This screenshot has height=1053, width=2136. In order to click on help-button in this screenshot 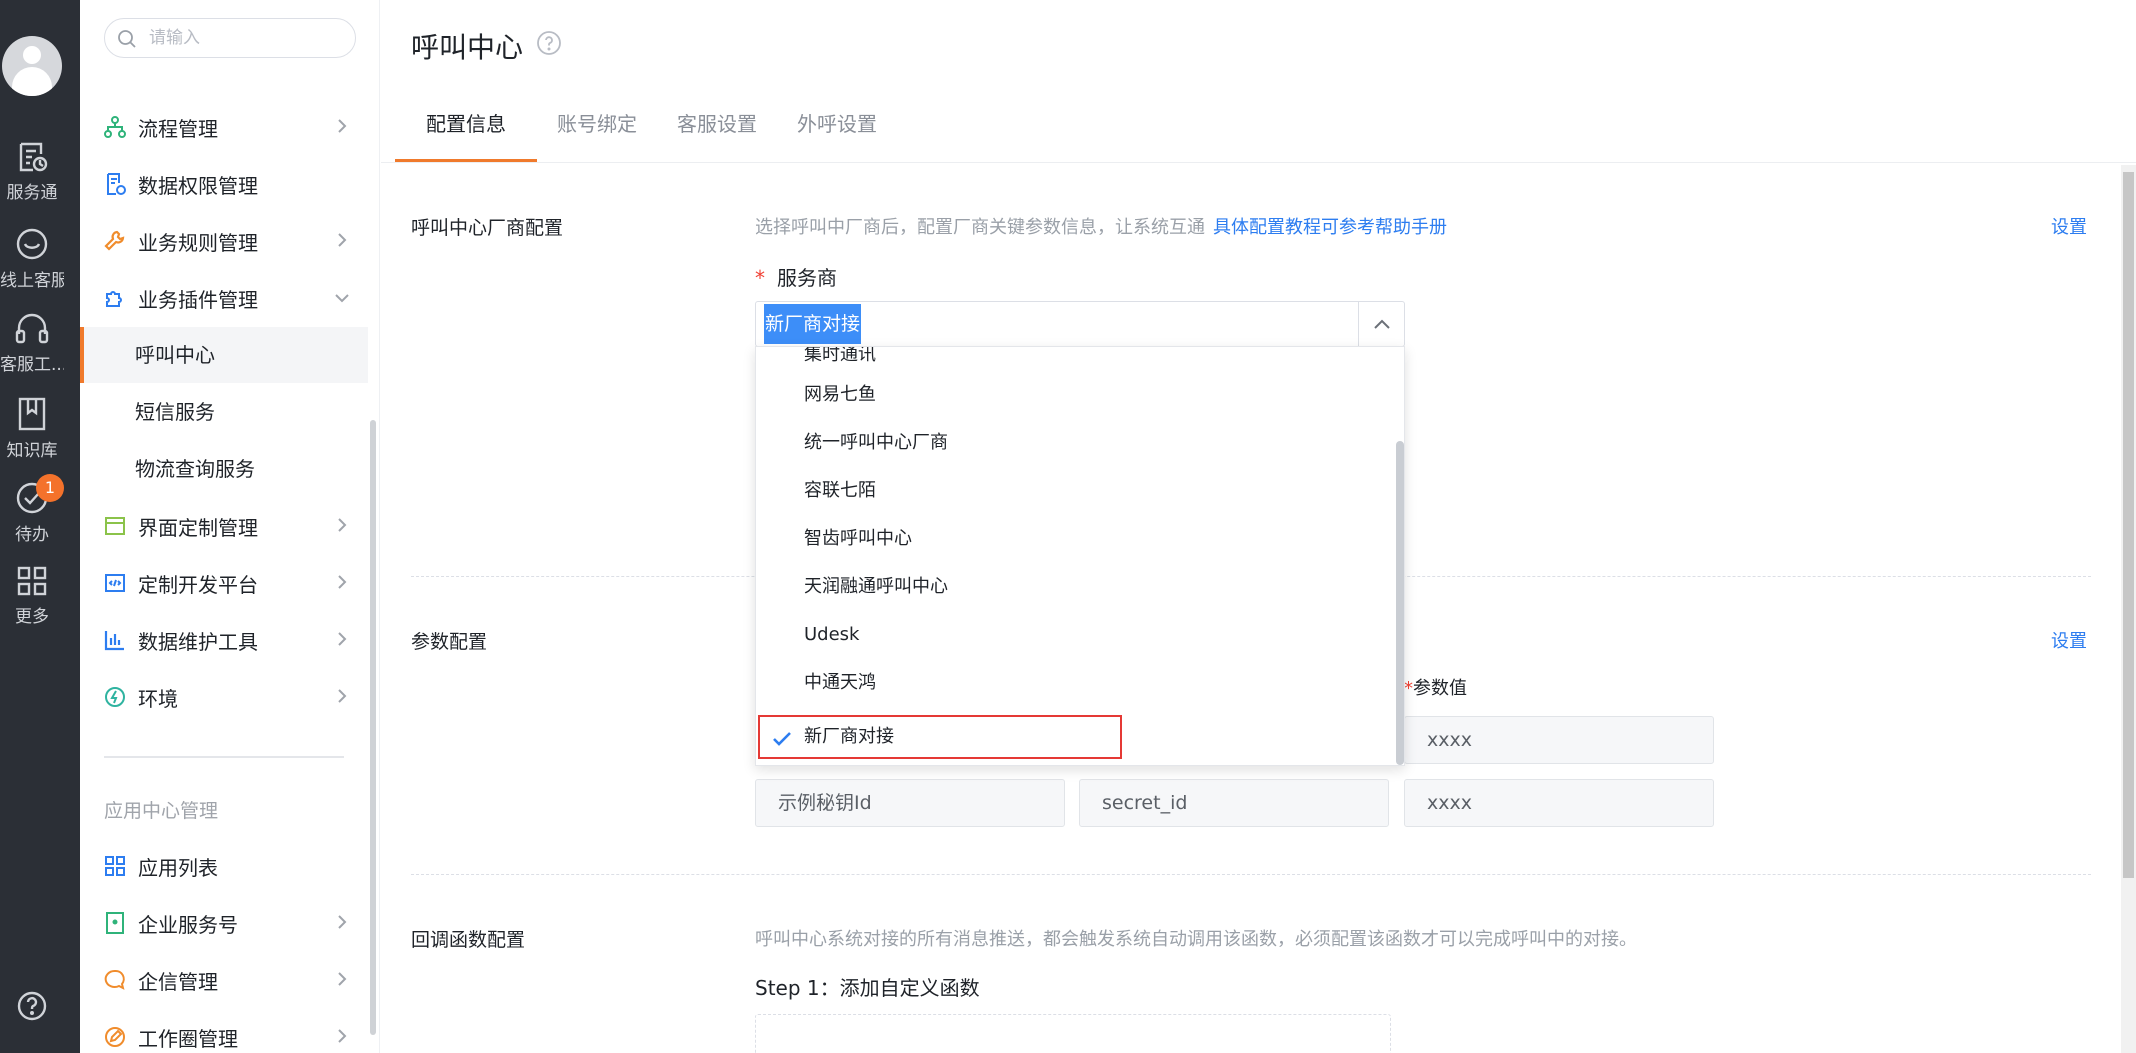, I will do `click(32, 1008)`.